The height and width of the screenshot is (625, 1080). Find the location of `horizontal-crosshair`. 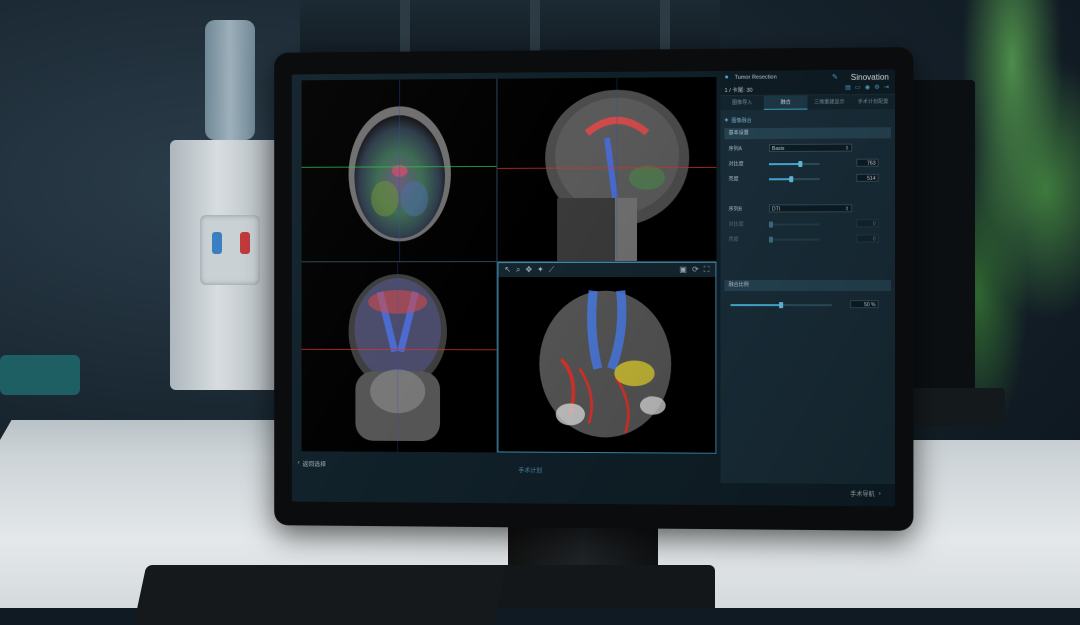

horizontal-crosshair is located at coordinates (399, 166).